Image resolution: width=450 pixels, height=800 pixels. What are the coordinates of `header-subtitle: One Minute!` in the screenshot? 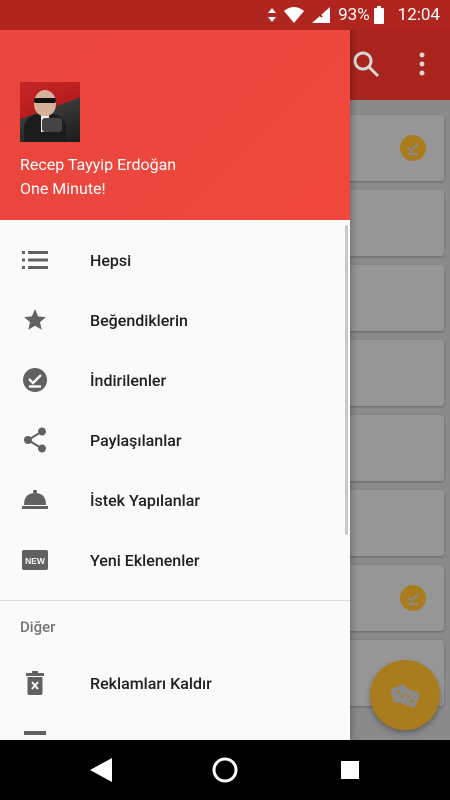 It's located at (63, 188).